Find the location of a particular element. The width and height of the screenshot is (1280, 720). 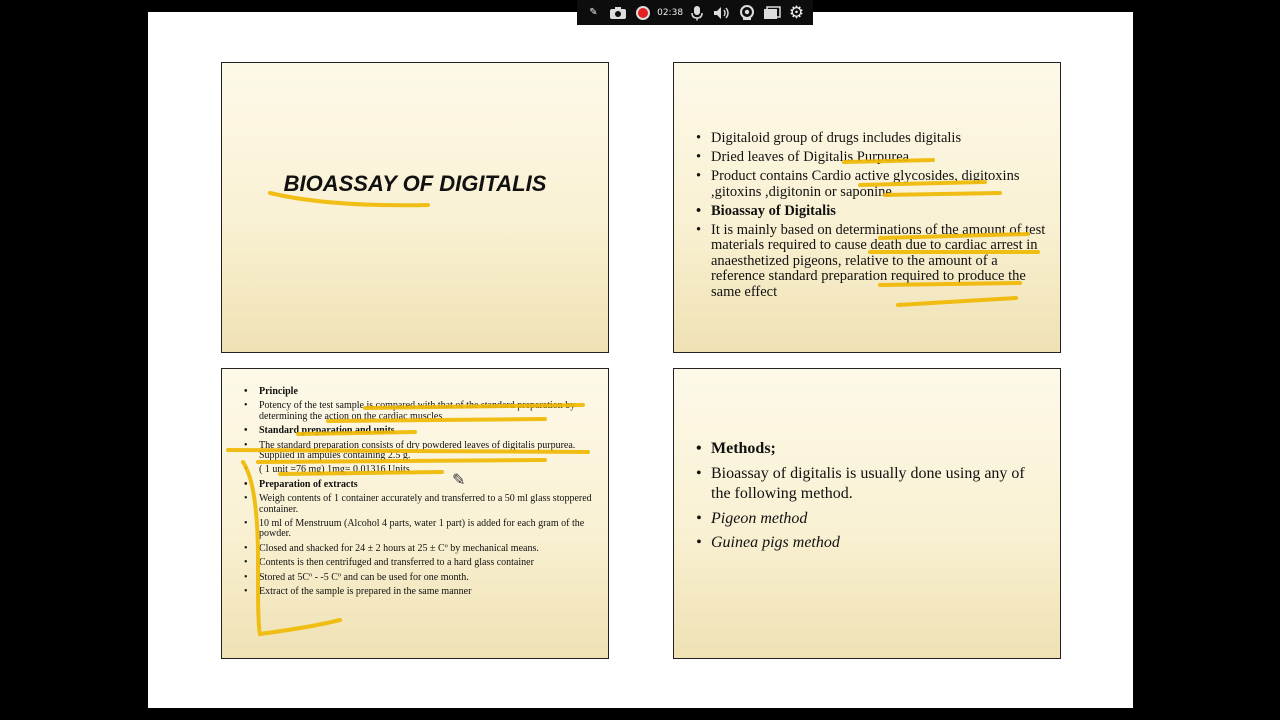

windows-icon is located at coordinates (772, 13).